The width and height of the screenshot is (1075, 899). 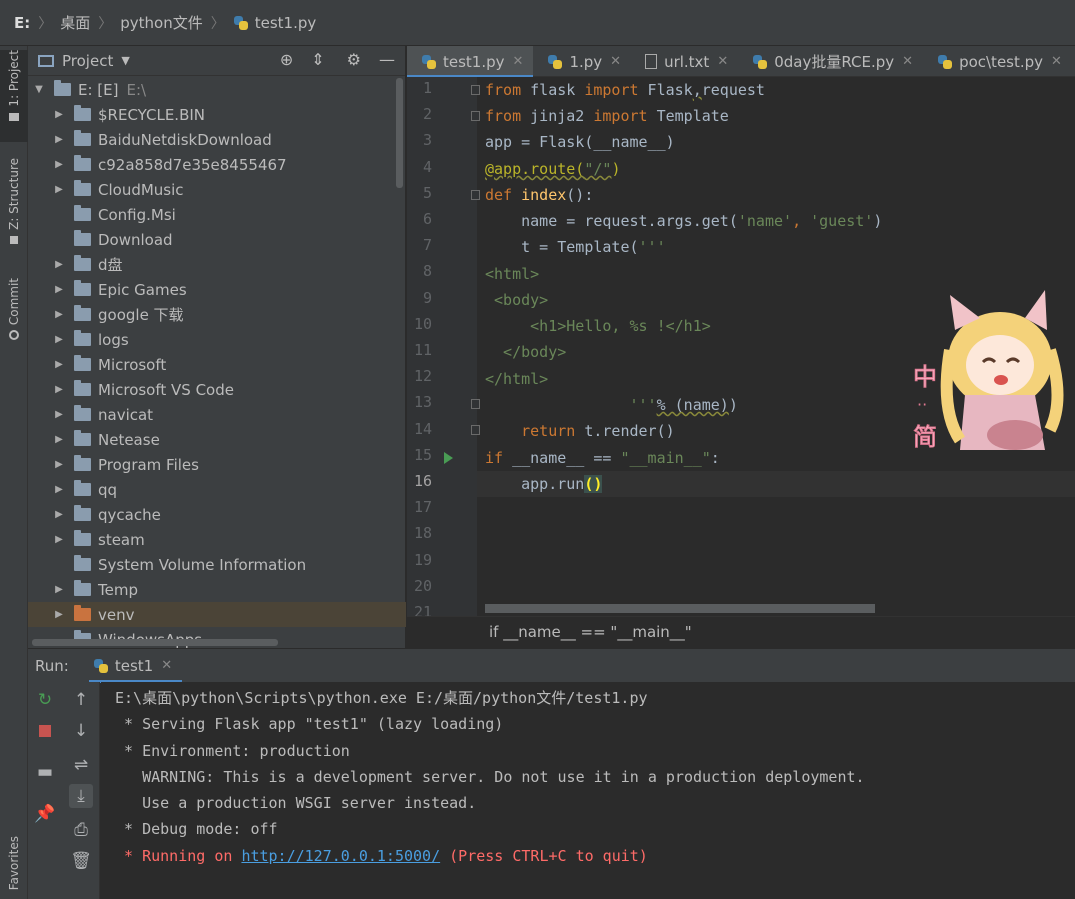 I want to click on commit-tool-tab: Commit, so click(x=14, y=314).